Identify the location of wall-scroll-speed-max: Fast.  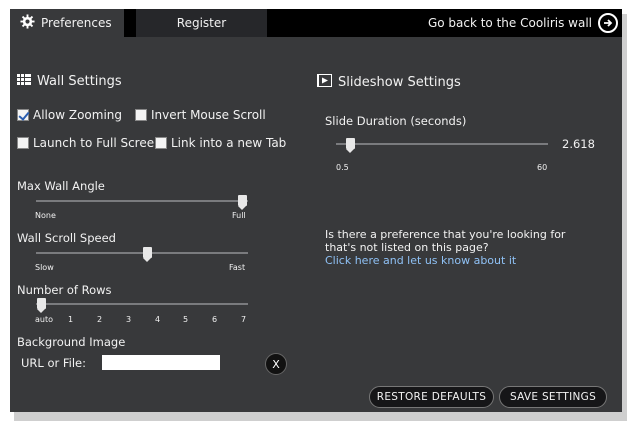
(237, 267).